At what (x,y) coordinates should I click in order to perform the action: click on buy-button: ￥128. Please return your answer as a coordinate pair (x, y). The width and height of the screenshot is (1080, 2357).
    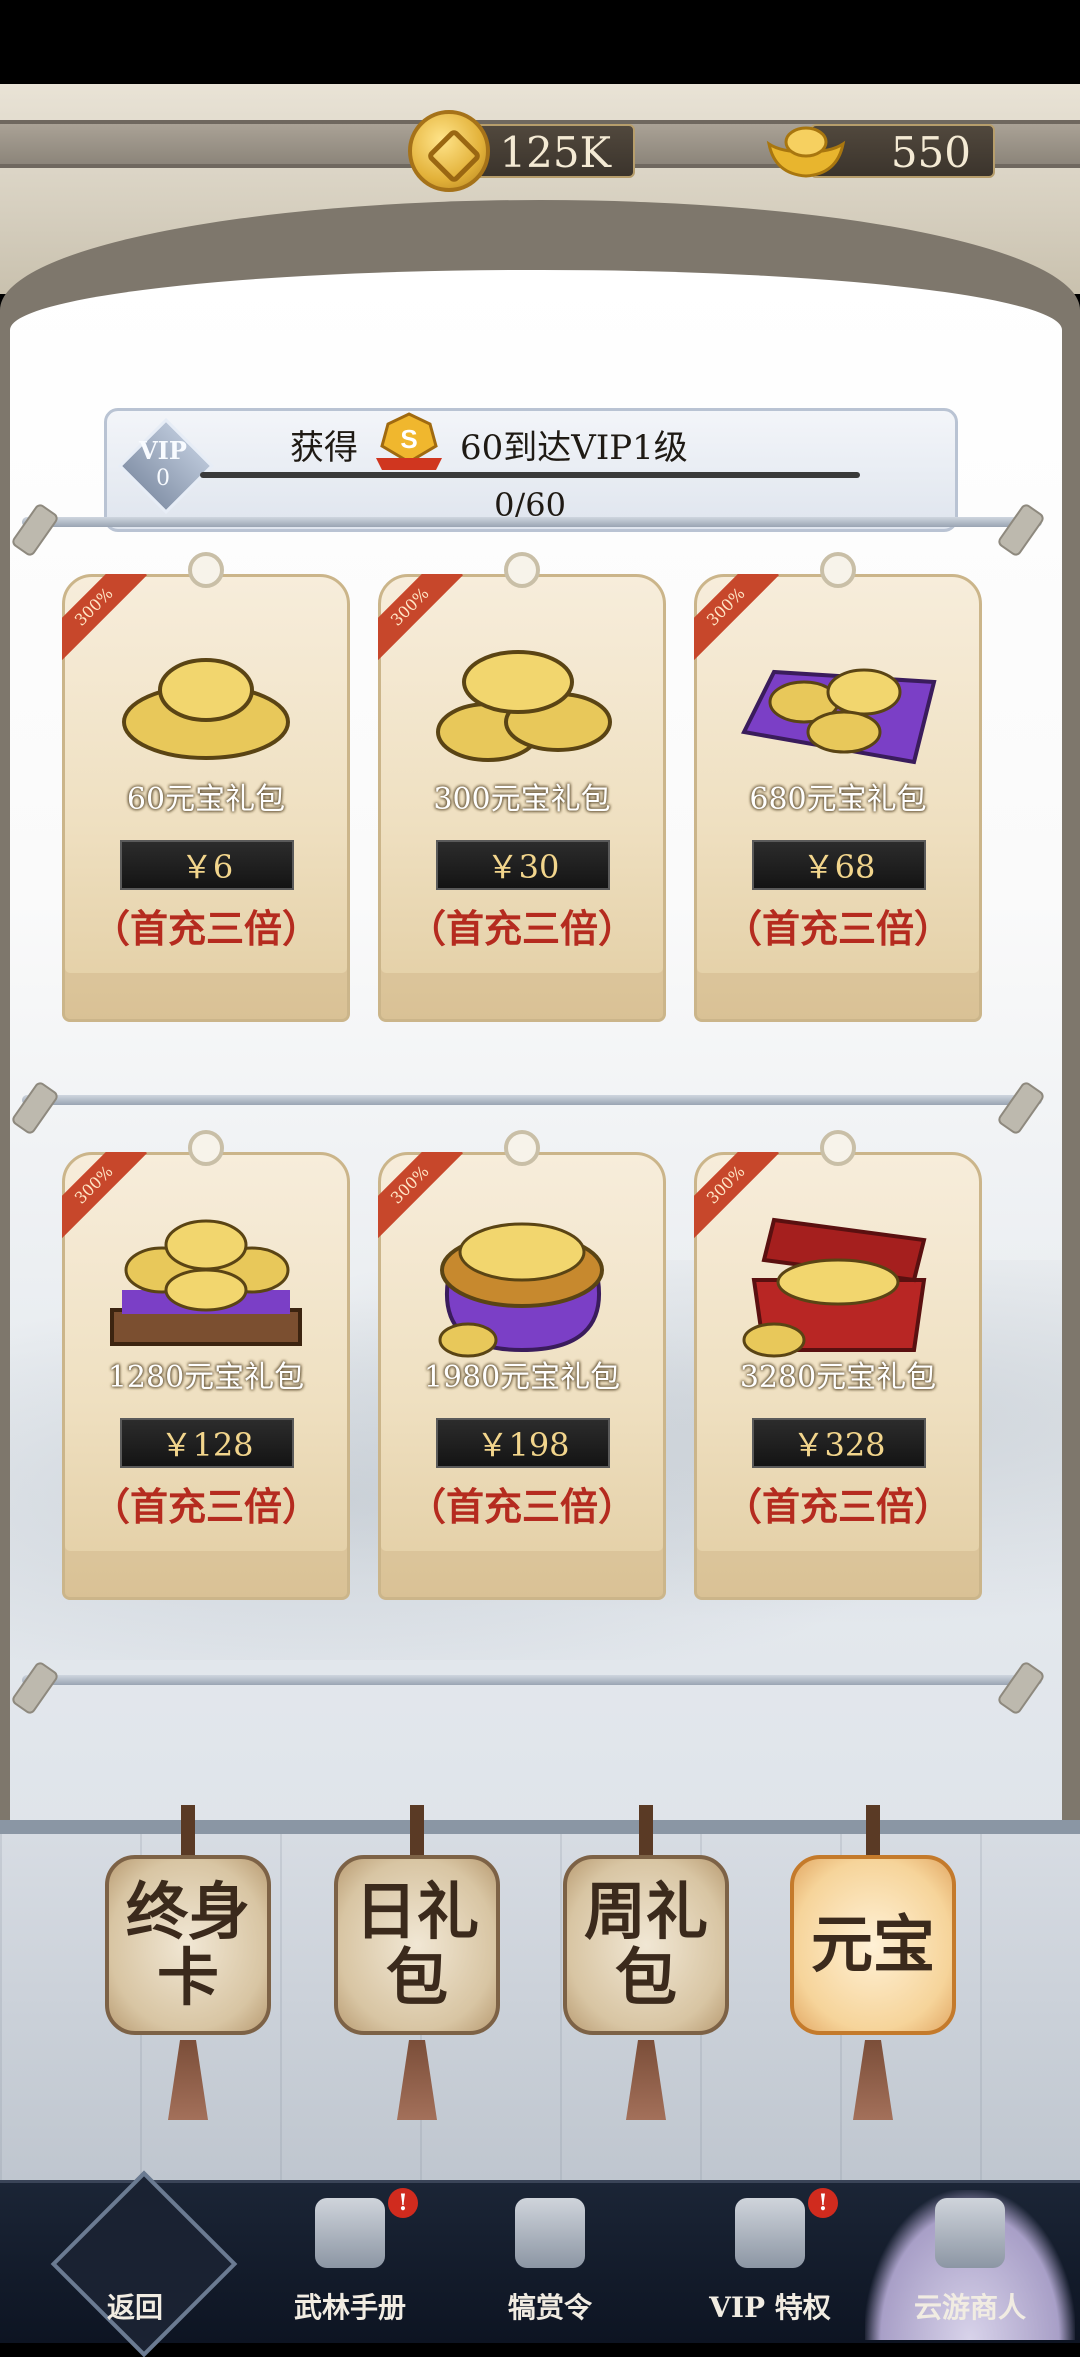
    Looking at the image, I should click on (207, 1443).